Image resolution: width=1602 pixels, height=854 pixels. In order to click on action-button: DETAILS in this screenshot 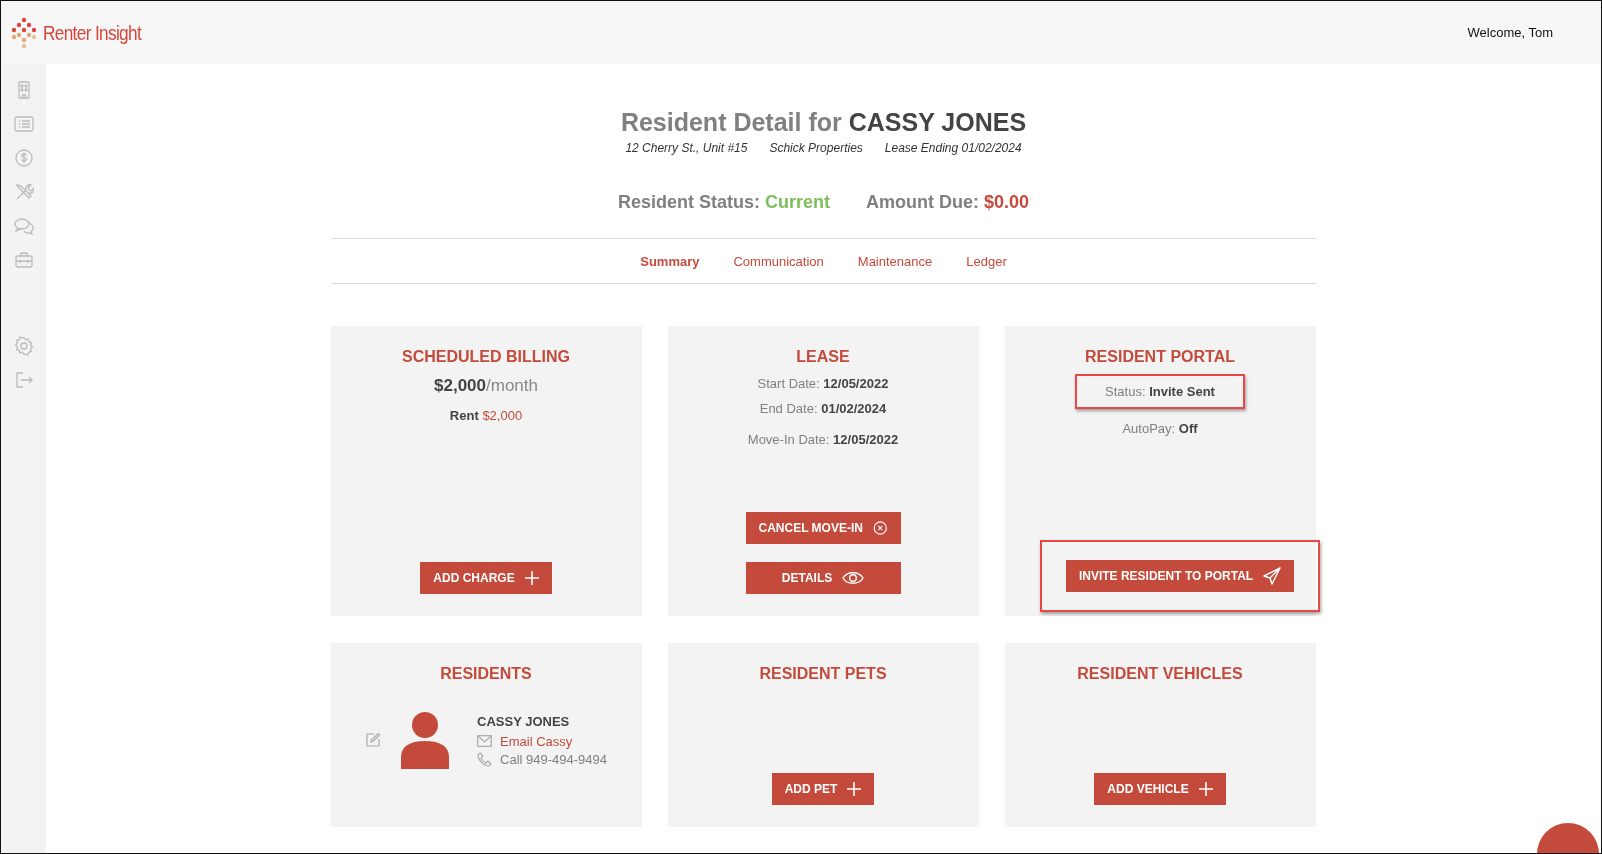, I will do `click(823, 578)`.